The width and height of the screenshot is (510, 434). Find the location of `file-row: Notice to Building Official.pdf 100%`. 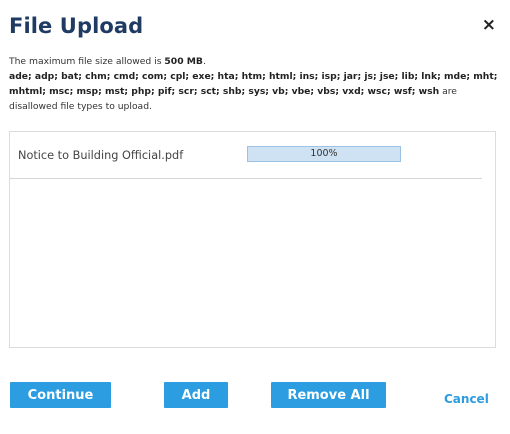

file-row: Notice to Building Official.pdf 100% is located at coordinates (246, 155).